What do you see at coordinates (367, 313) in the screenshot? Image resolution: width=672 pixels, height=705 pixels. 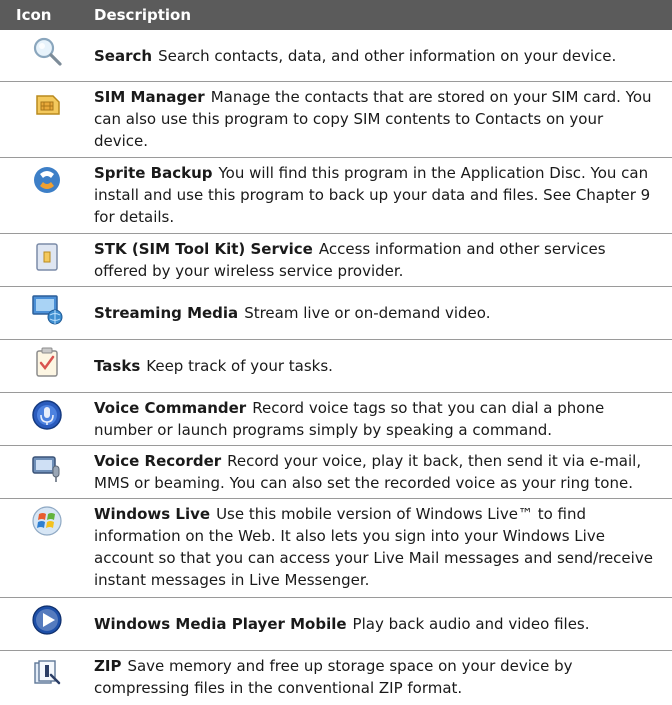 I see `row-text: Stream live or on-demand video.` at bounding box center [367, 313].